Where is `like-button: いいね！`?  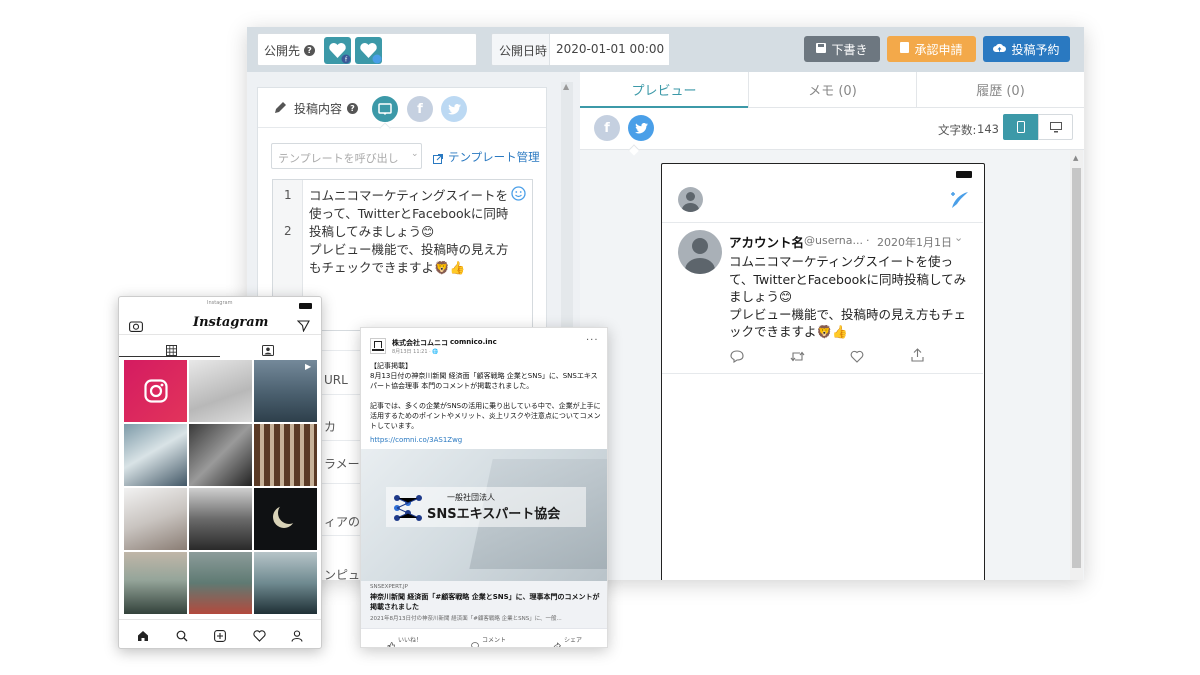 like-button: いいね！ is located at coordinates (410, 639).